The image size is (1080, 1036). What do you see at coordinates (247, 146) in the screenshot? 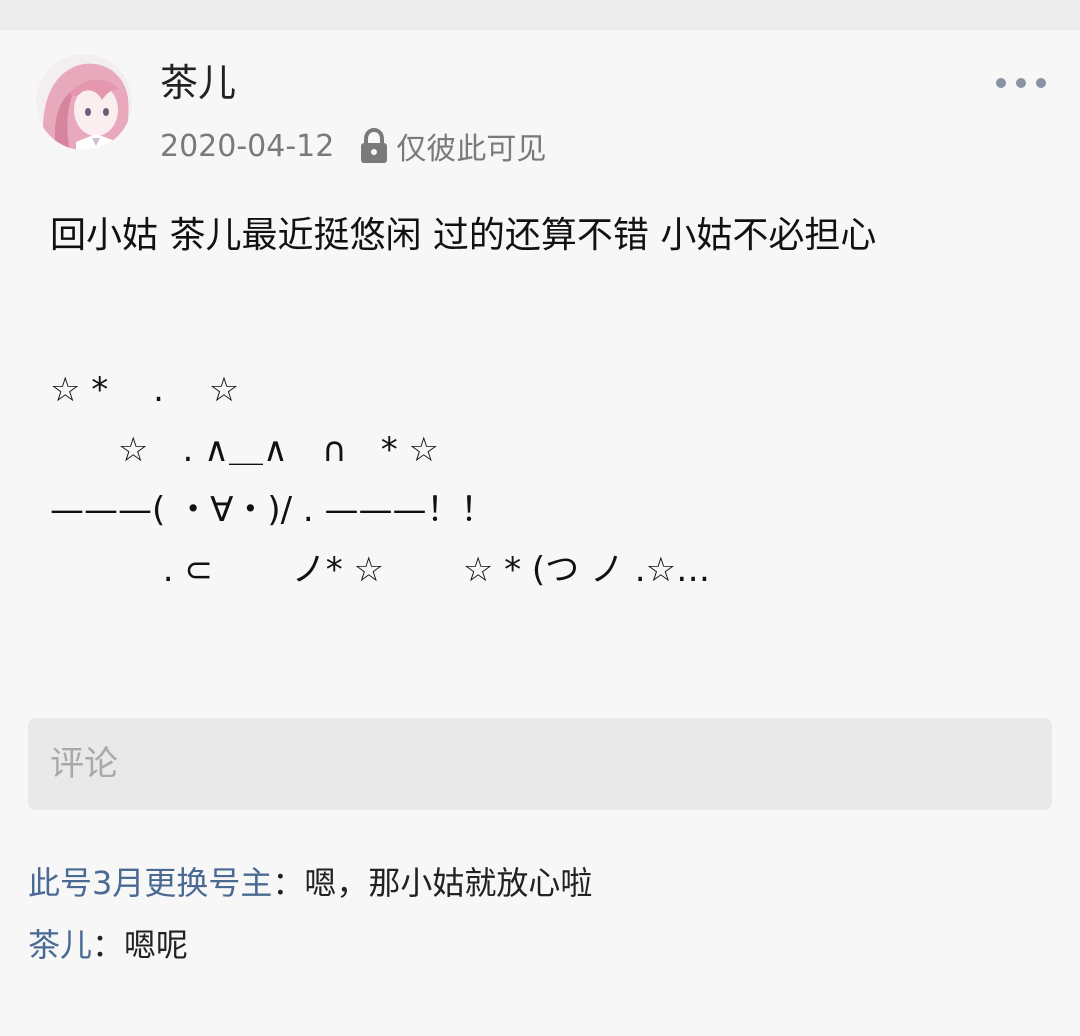
I see `post-date: 2020-04-12` at bounding box center [247, 146].